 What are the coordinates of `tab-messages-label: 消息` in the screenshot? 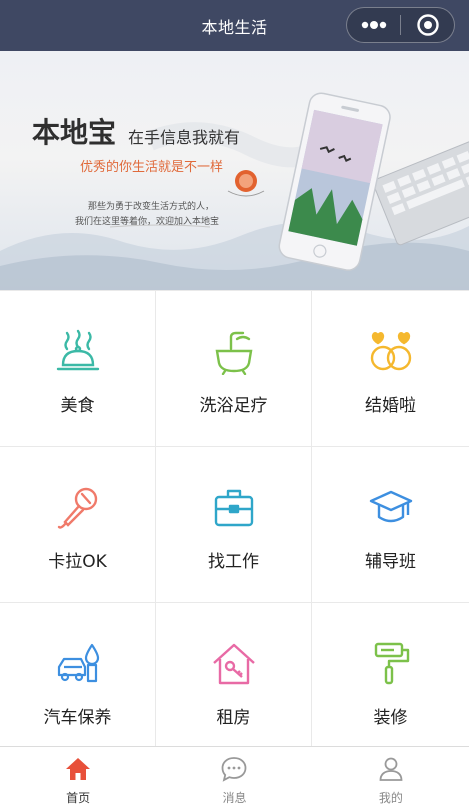 It's located at (234, 798).